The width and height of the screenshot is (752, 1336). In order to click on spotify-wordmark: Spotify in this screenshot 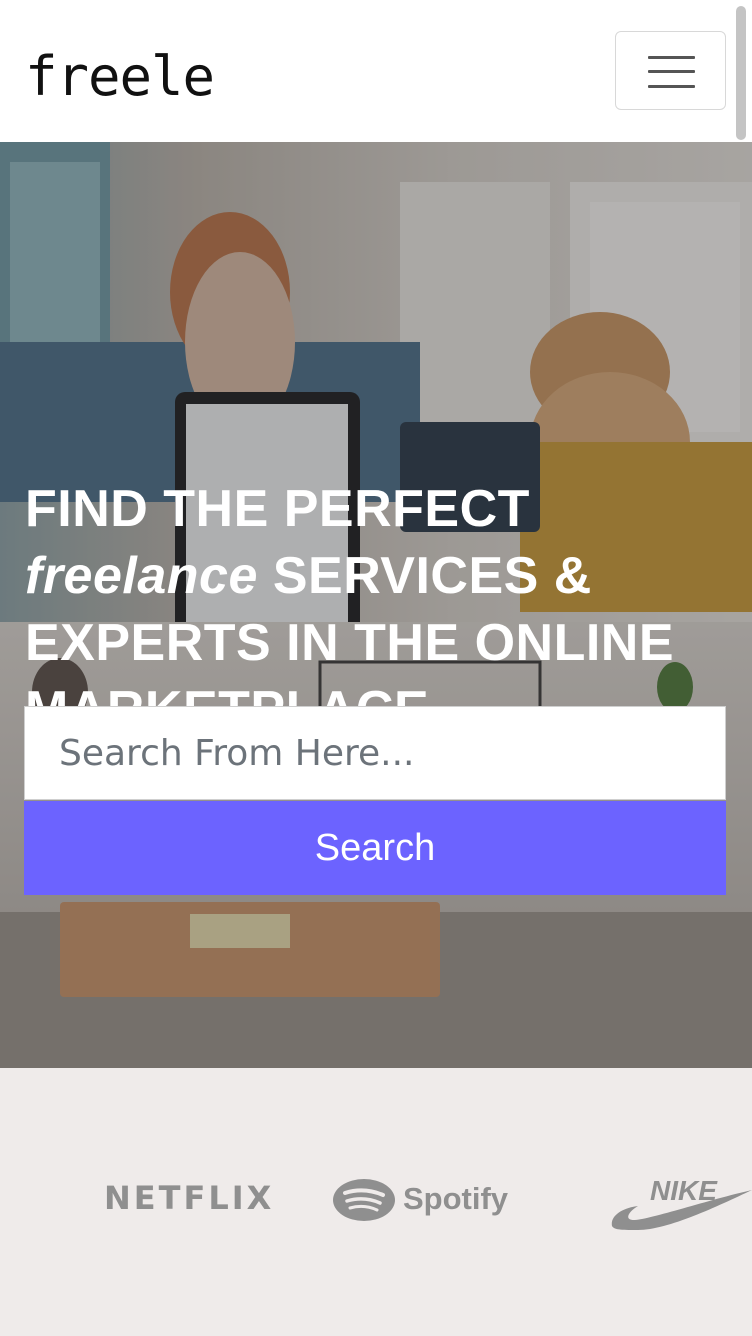, I will do `click(456, 1198)`.